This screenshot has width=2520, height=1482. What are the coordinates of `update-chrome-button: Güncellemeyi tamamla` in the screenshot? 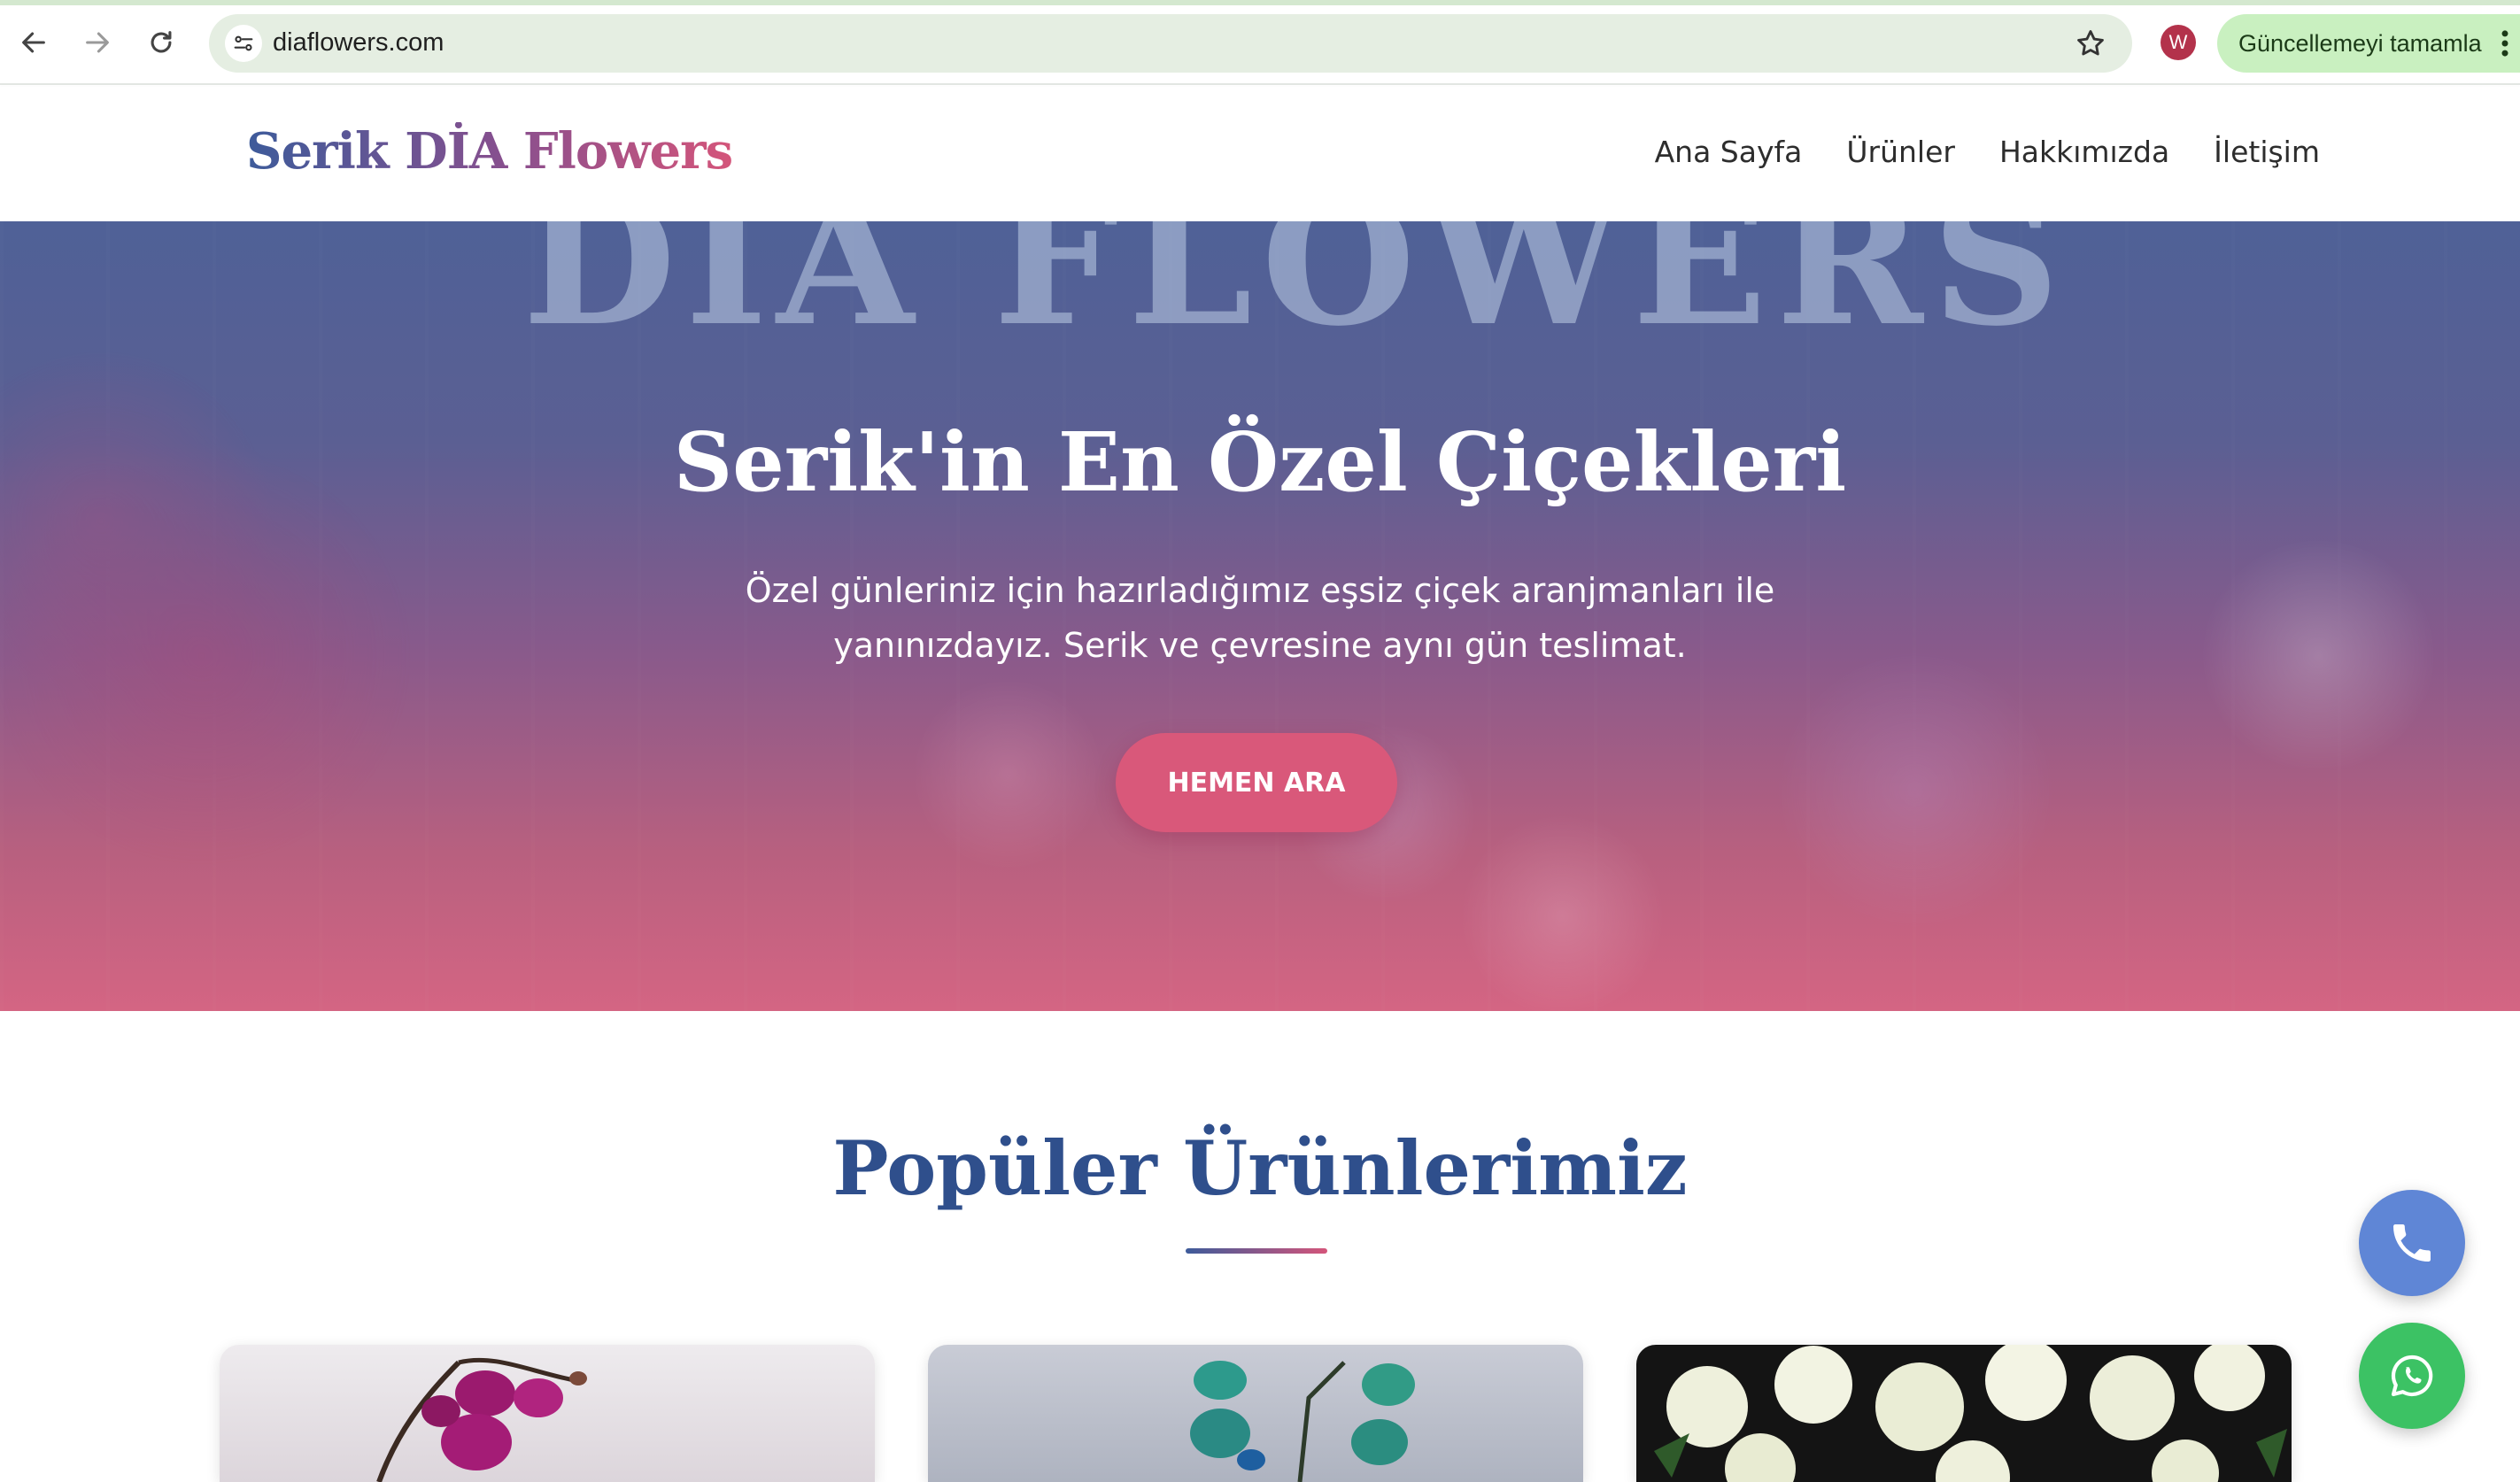 It's located at (2368, 43).